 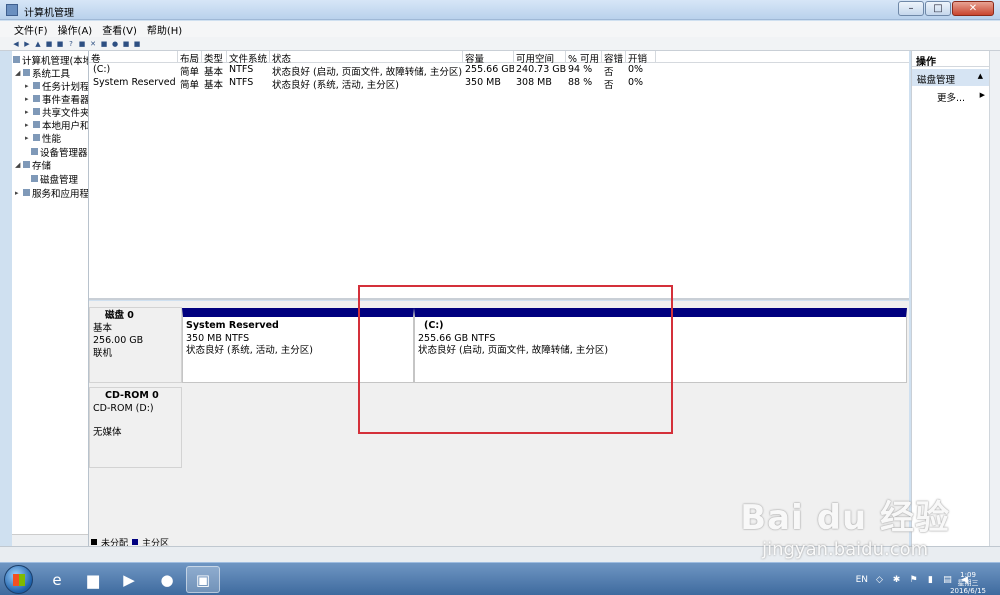 I want to click on cell-volume: System Reserved, so click(x=134, y=82).